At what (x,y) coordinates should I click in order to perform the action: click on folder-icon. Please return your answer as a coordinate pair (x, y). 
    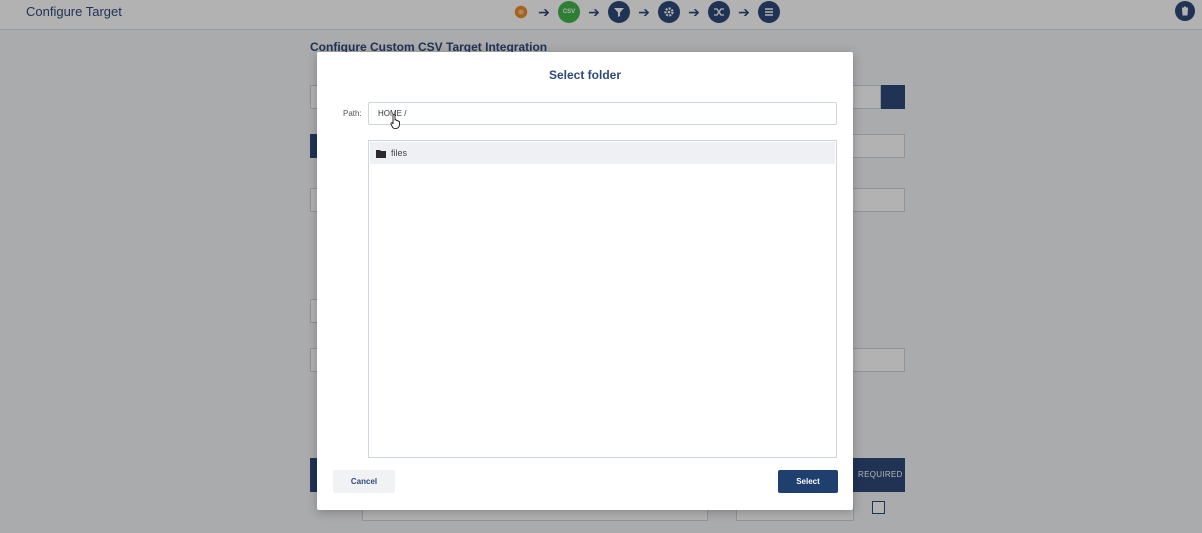
    Looking at the image, I should click on (381, 153).